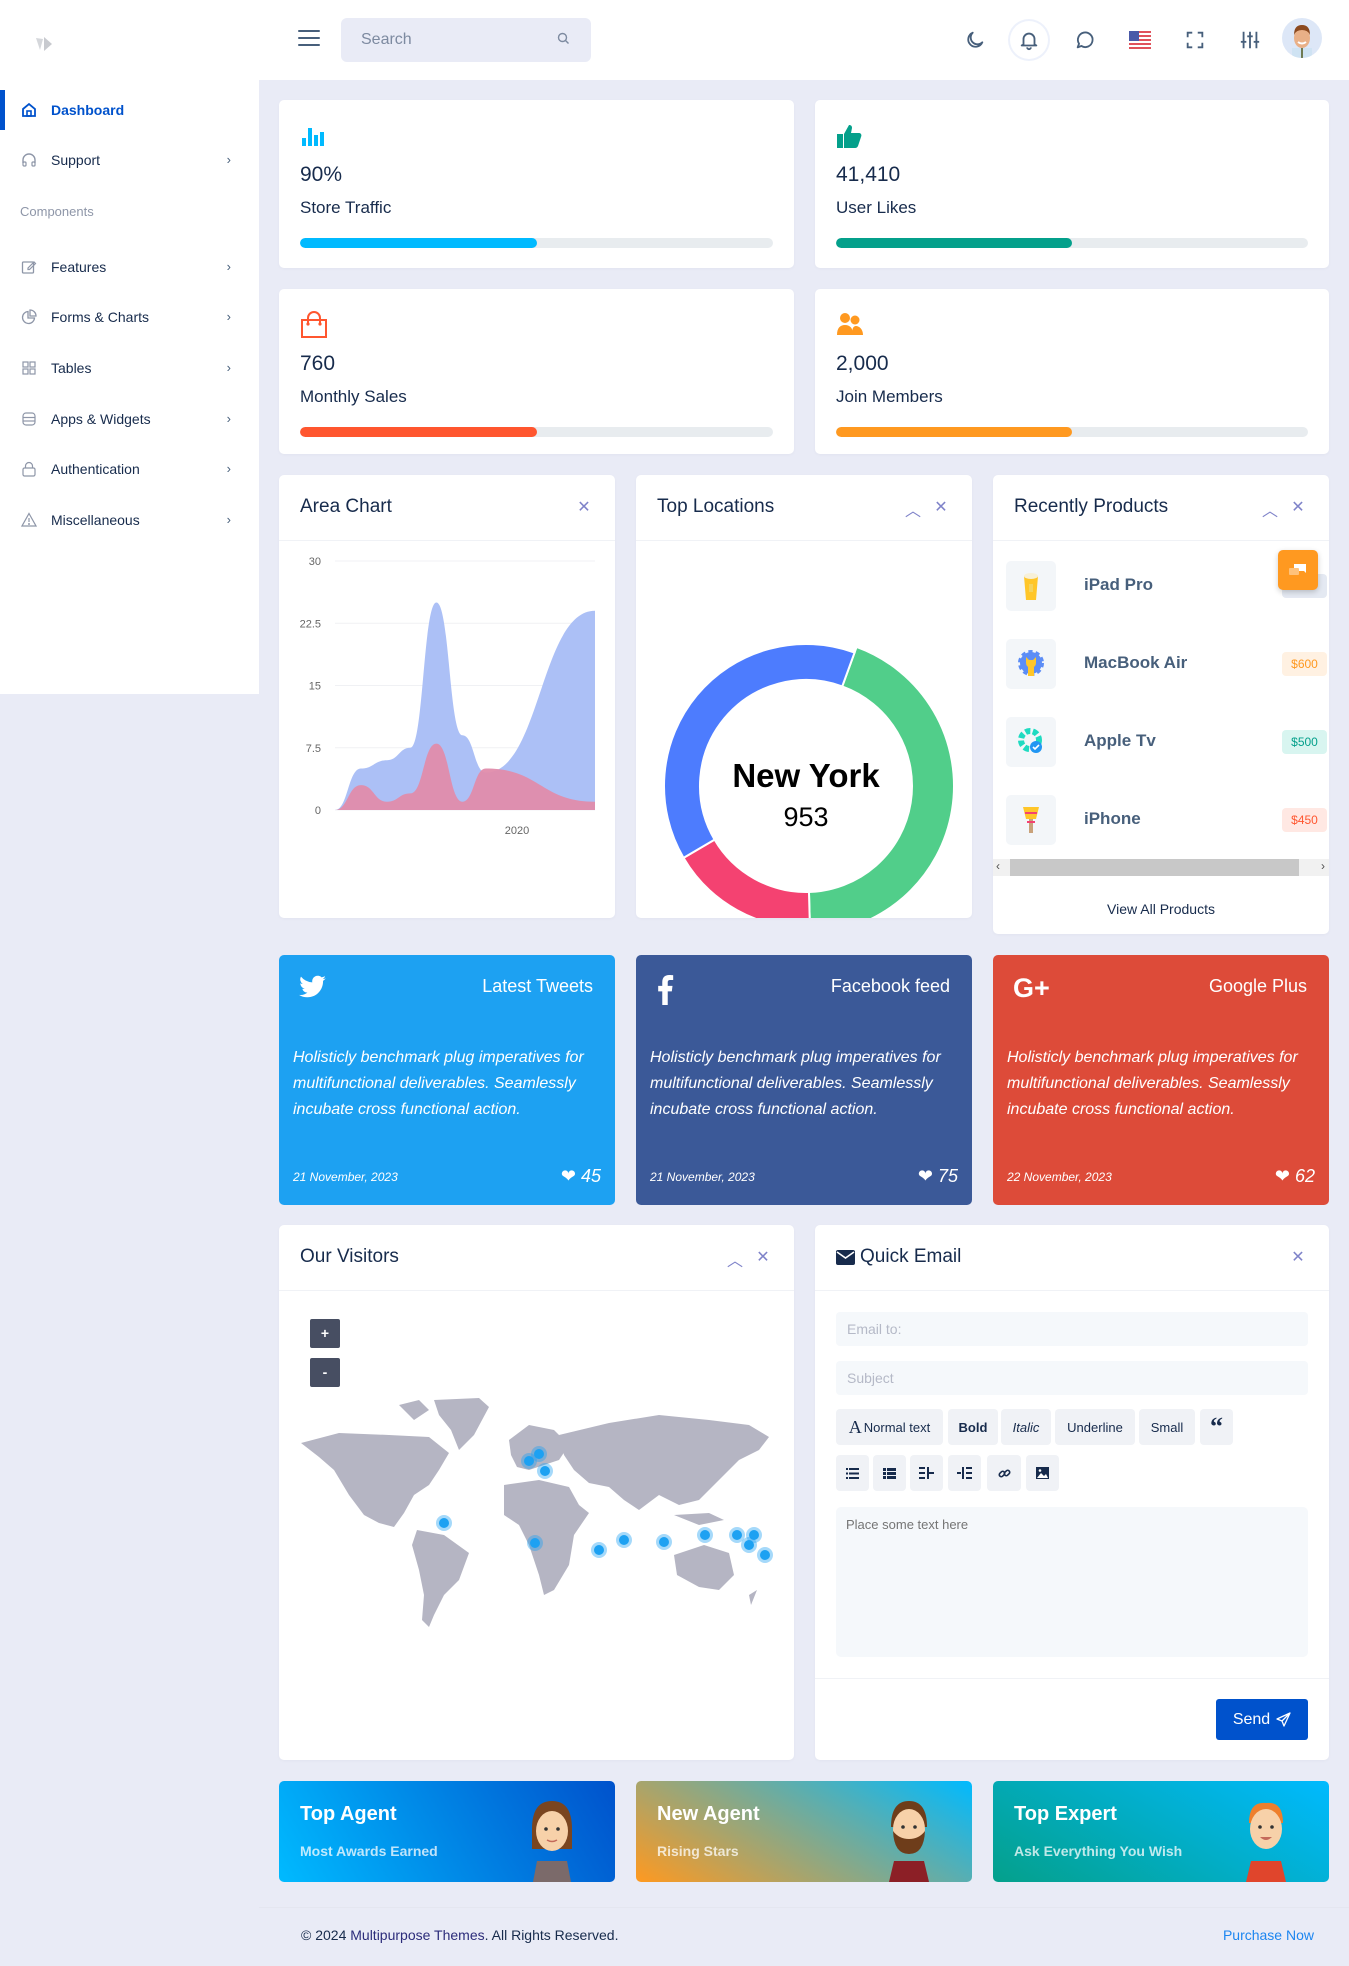 The height and width of the screenshot is (1966, 1349). I want to click on scroll-right-icon: ›, so click(1323, 866).